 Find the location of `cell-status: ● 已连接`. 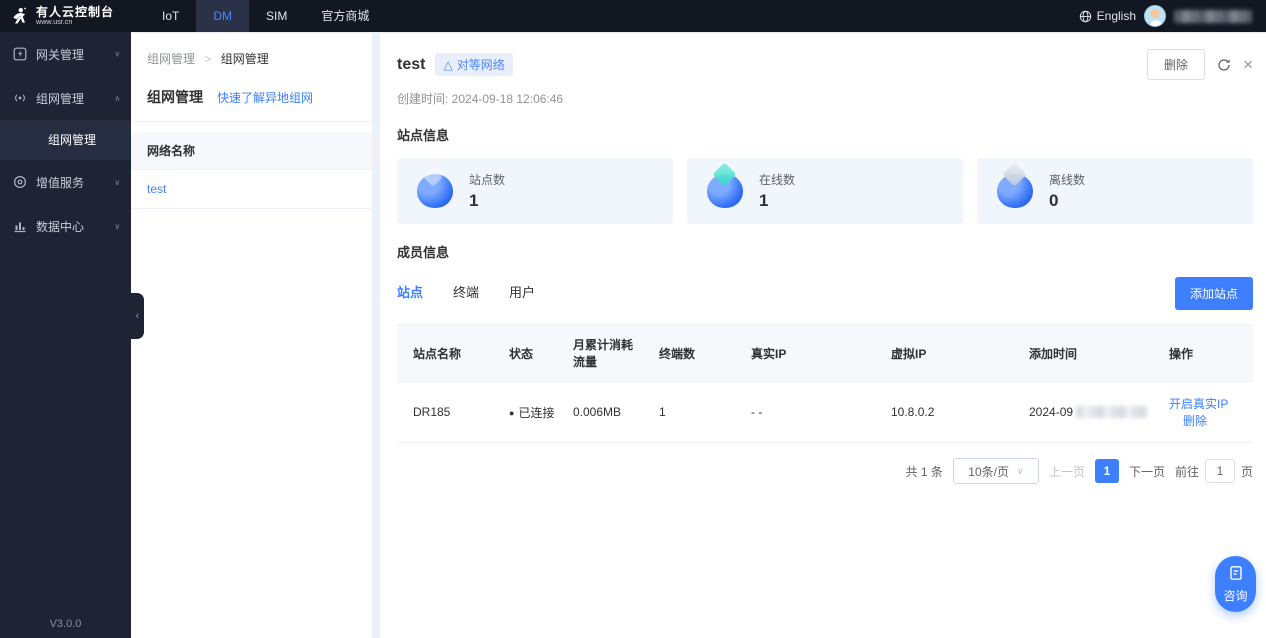

cell-status: ● 已连接 is located at coordinates (533, 412).